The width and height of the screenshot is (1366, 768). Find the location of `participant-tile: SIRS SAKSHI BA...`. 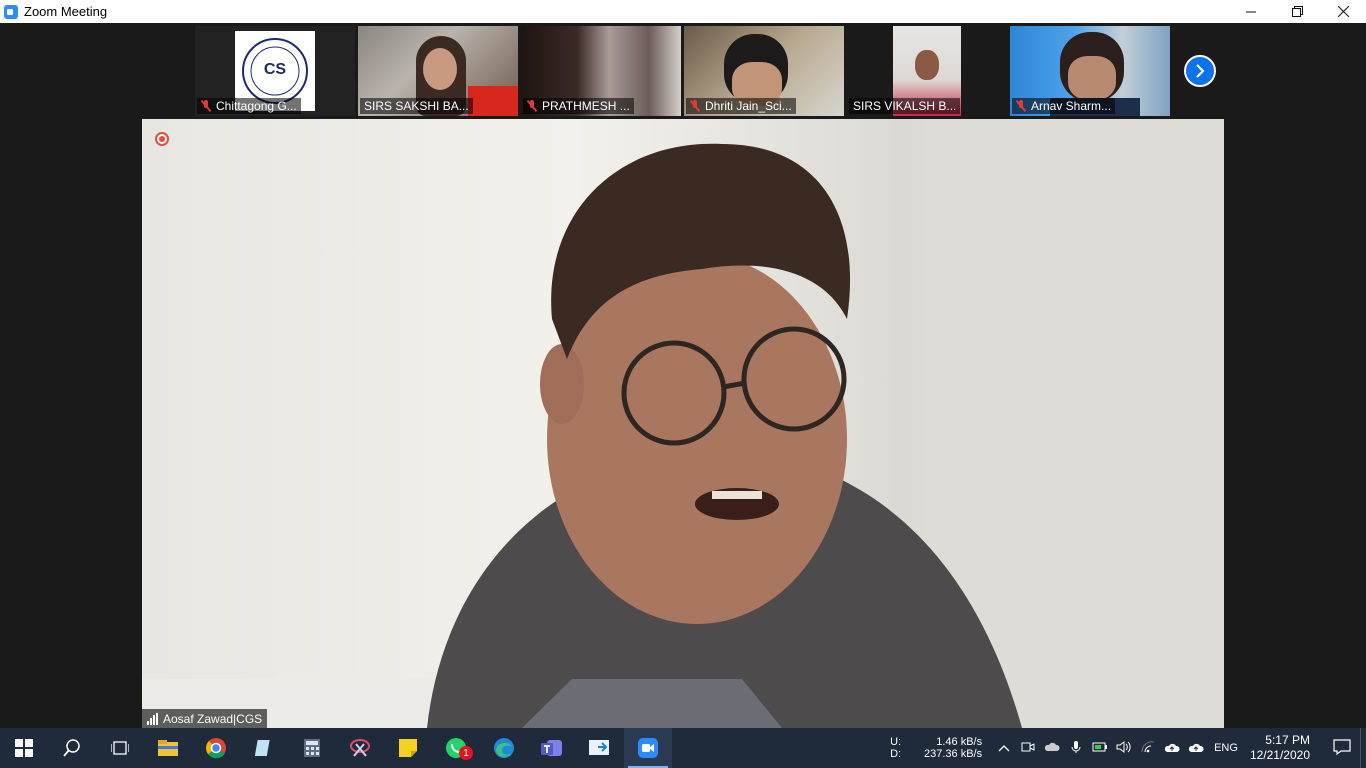

participant-tile: SIRS SAKSHI BA... is located at coordinates (438, 71).